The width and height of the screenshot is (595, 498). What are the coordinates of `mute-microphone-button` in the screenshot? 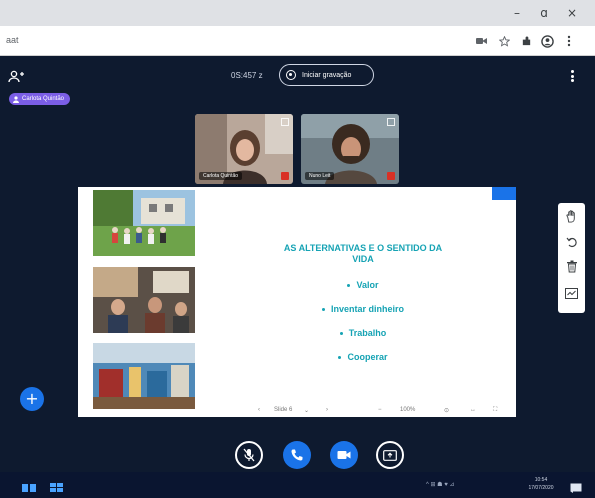 It's located at (249, 455).